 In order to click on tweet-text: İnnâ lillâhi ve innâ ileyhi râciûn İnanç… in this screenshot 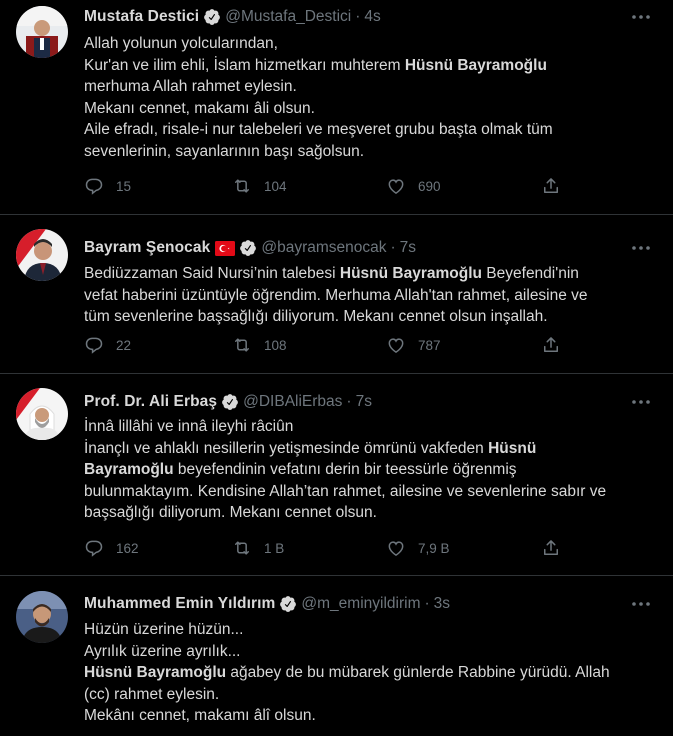, I will do `click(369, 470)`.